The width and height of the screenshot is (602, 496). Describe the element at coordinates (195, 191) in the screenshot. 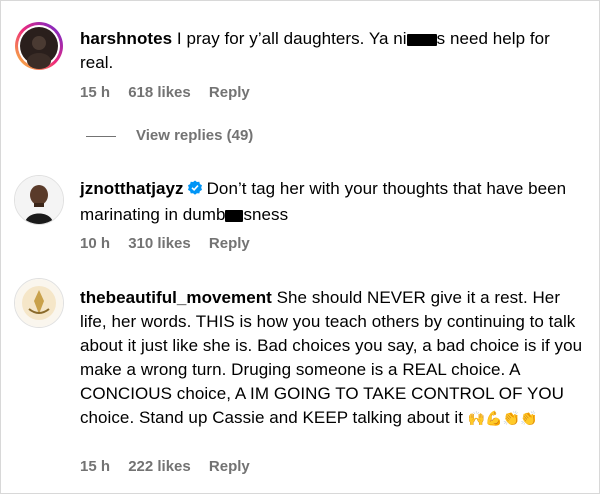

I see `verified-badge-icon` at that location.